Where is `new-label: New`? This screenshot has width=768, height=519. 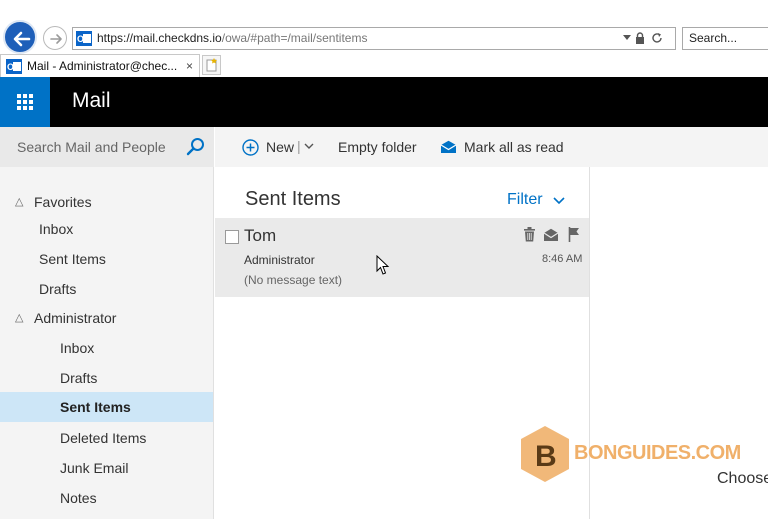 new-label: New is located at coordinates (280, 147).